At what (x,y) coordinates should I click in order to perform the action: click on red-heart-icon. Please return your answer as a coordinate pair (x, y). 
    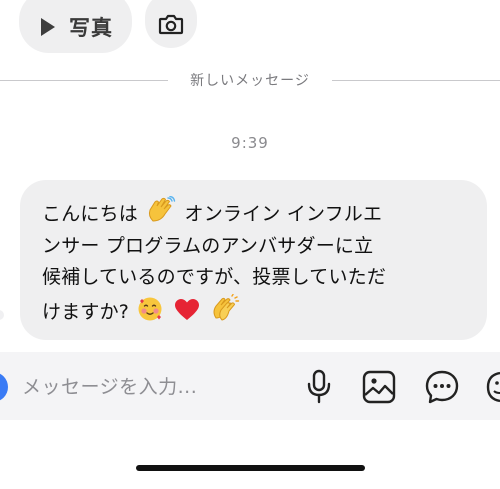
    Looking at the image, I should click on (186, 309).